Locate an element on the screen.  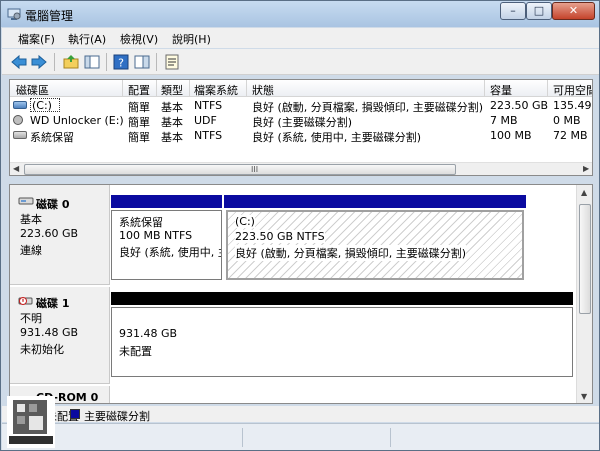
partition-system-reserved: 系統保留 100 MB NTFS 良好 (系統, 使用中, 主要磁碟分割) is located at coordinates (166, 245).